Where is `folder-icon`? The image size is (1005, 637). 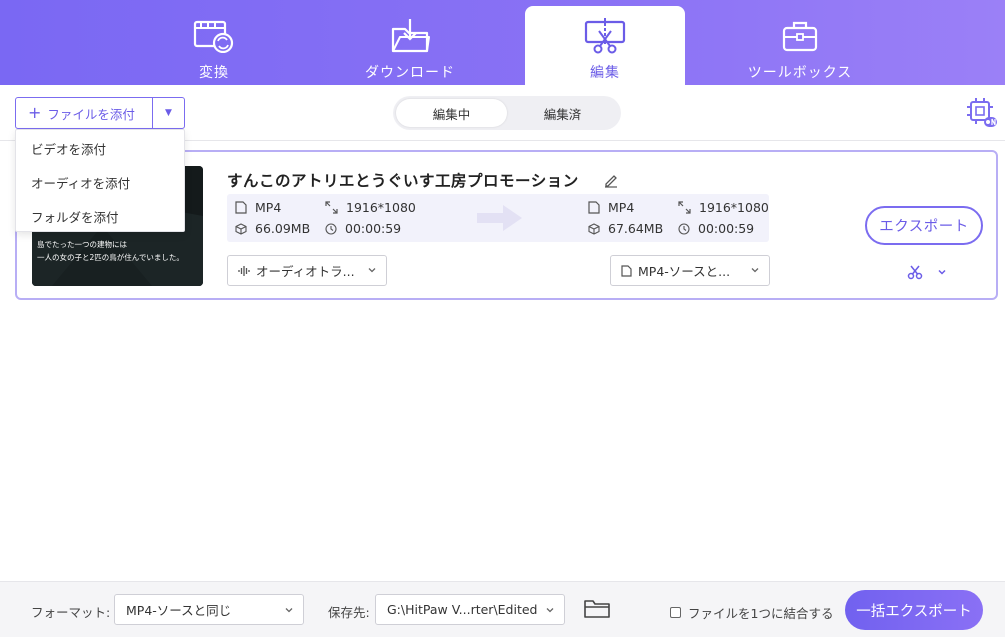
folder-icon is located at coordinates (597, 609).